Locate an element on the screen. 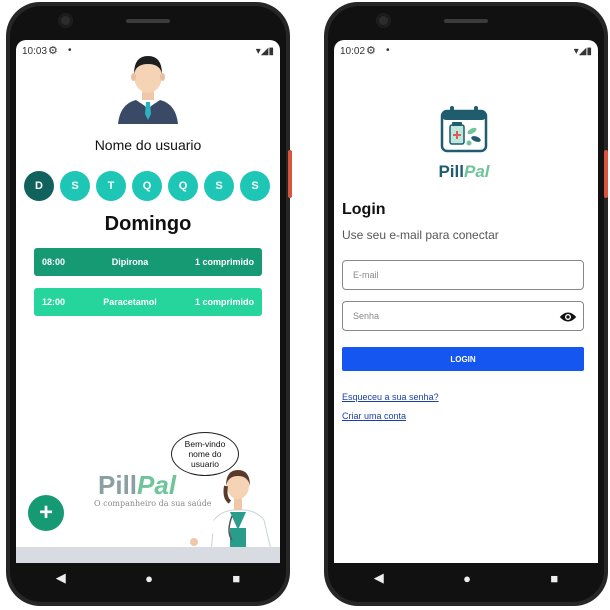 This screenshot has width=610, height=610. show-password-eye-icon is located at coordinates (568, 317).